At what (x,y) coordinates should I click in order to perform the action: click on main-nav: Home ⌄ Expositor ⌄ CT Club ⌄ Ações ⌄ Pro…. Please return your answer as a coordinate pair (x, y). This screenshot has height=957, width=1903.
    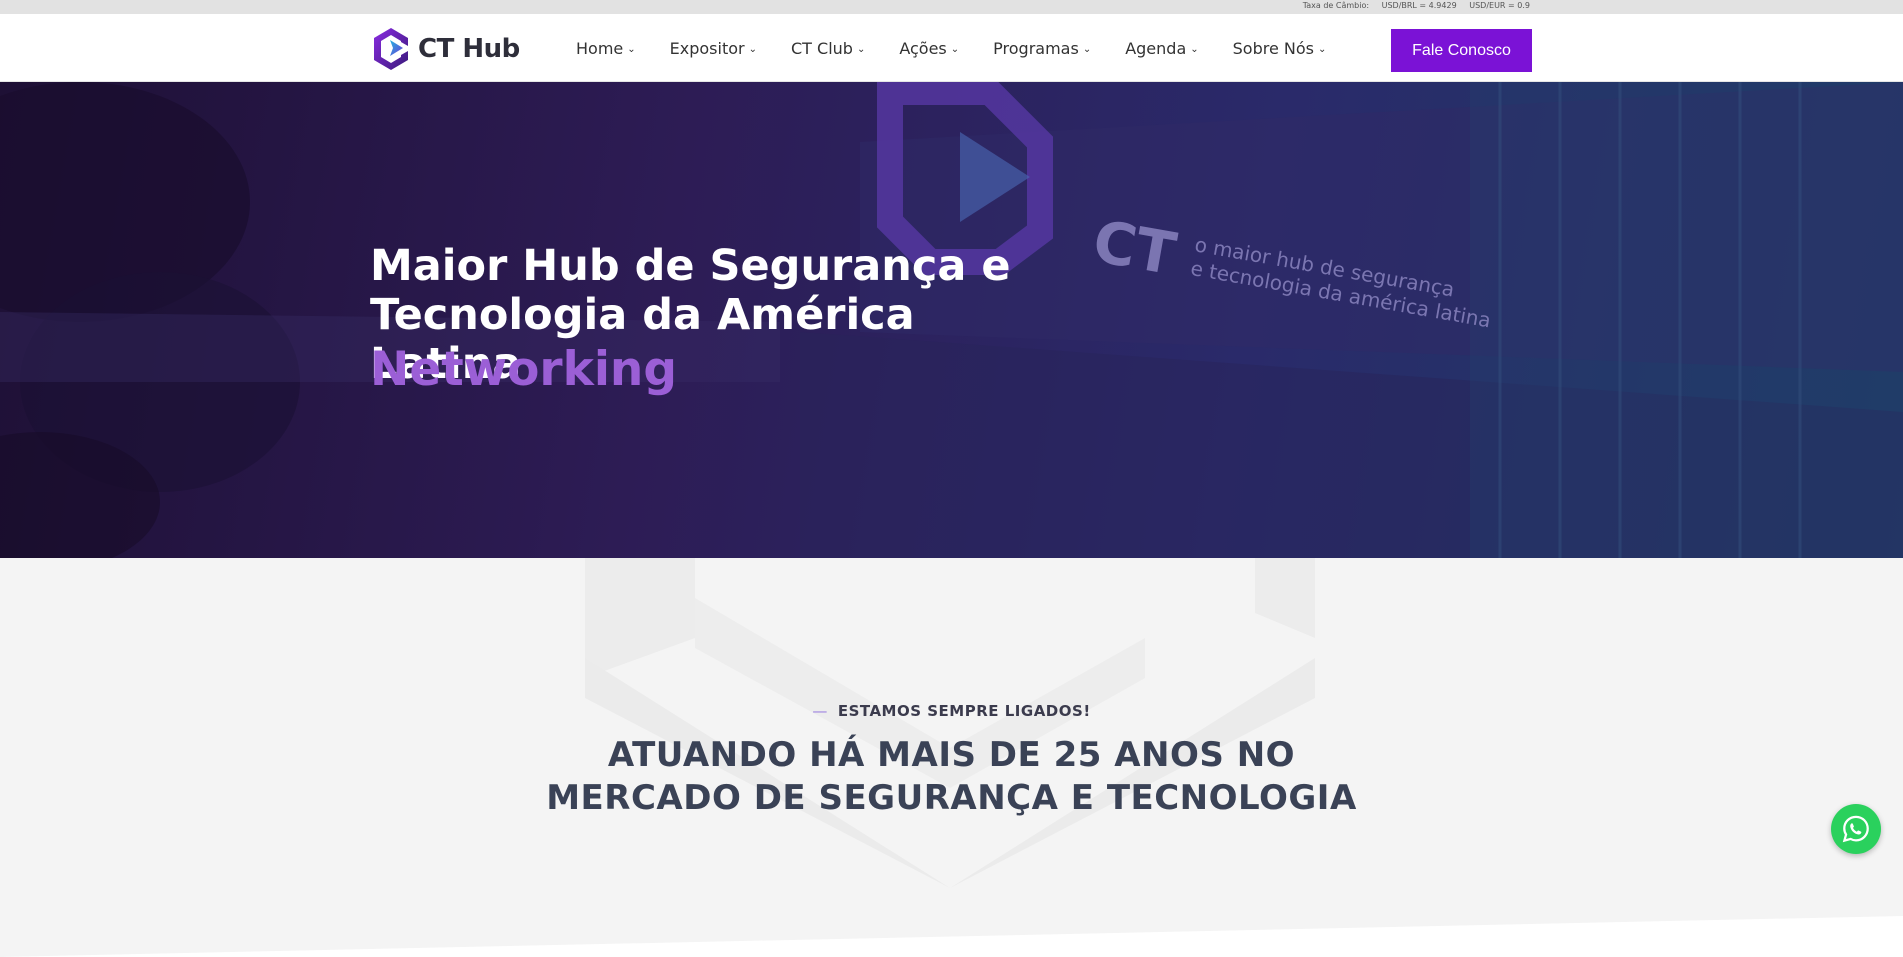
    Looking at the image, I should click on (968, 48).